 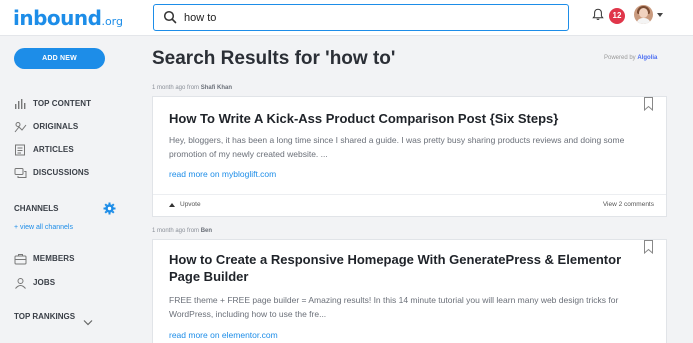 I want to click on top-header: inbound.org 12, so click(x=346, y=18).